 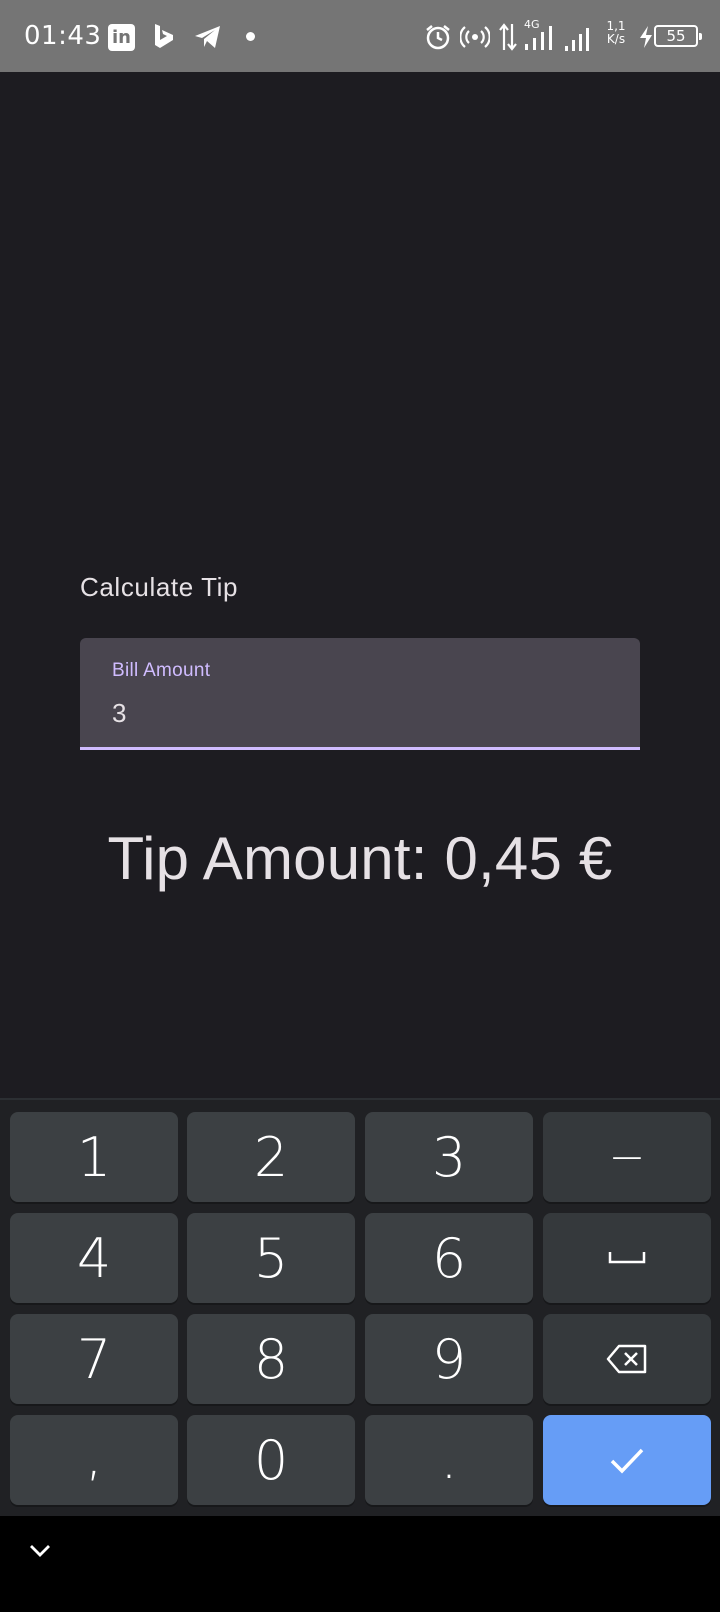 I want to click on key-enter, so click(x=627, y=1460).